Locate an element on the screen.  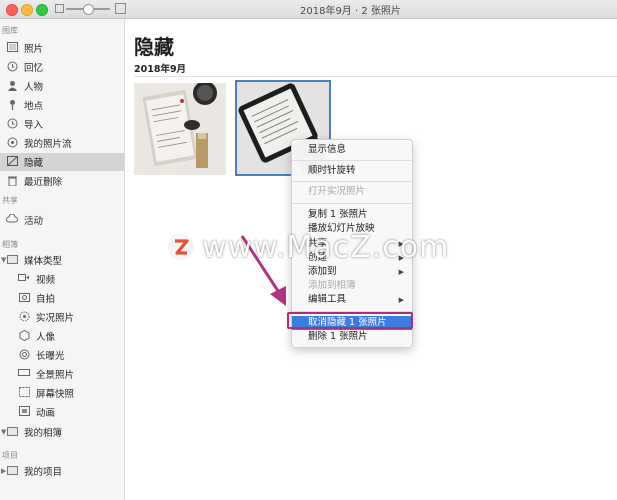
window-title: 2018年9月 · 2 张照片 is located at coordinates (350, 11).